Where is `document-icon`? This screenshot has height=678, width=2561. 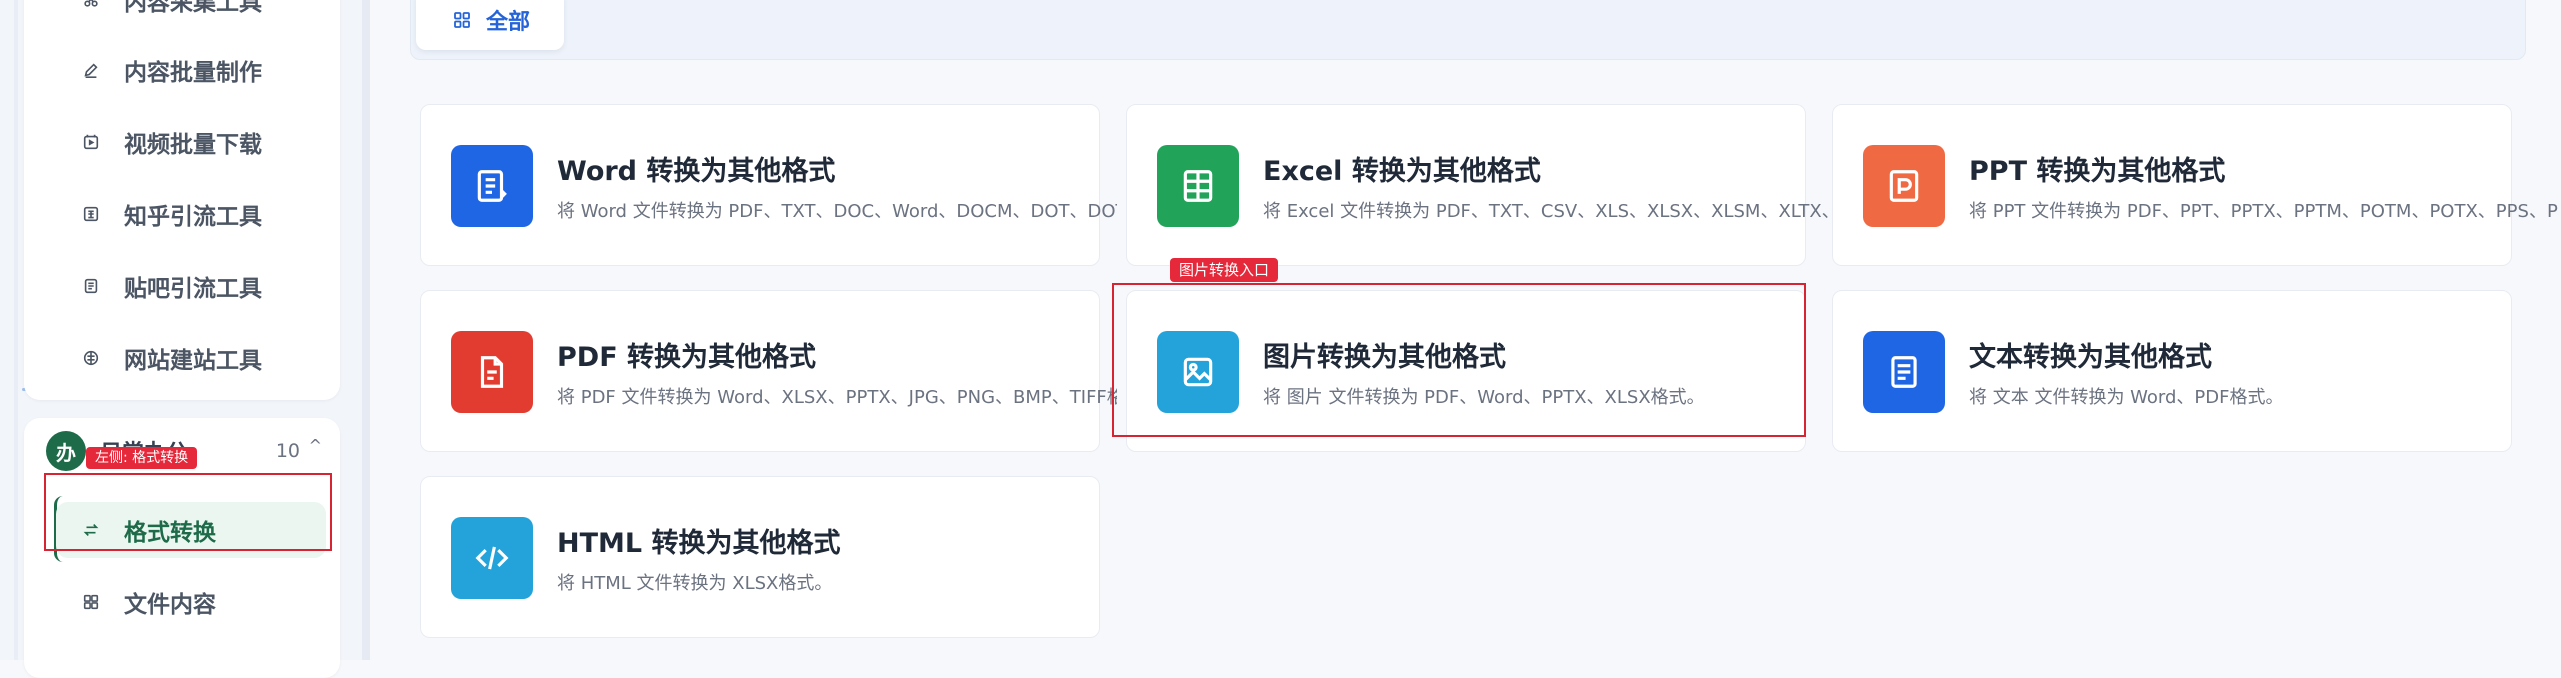
document-icon is located at coordinates (492, 186).